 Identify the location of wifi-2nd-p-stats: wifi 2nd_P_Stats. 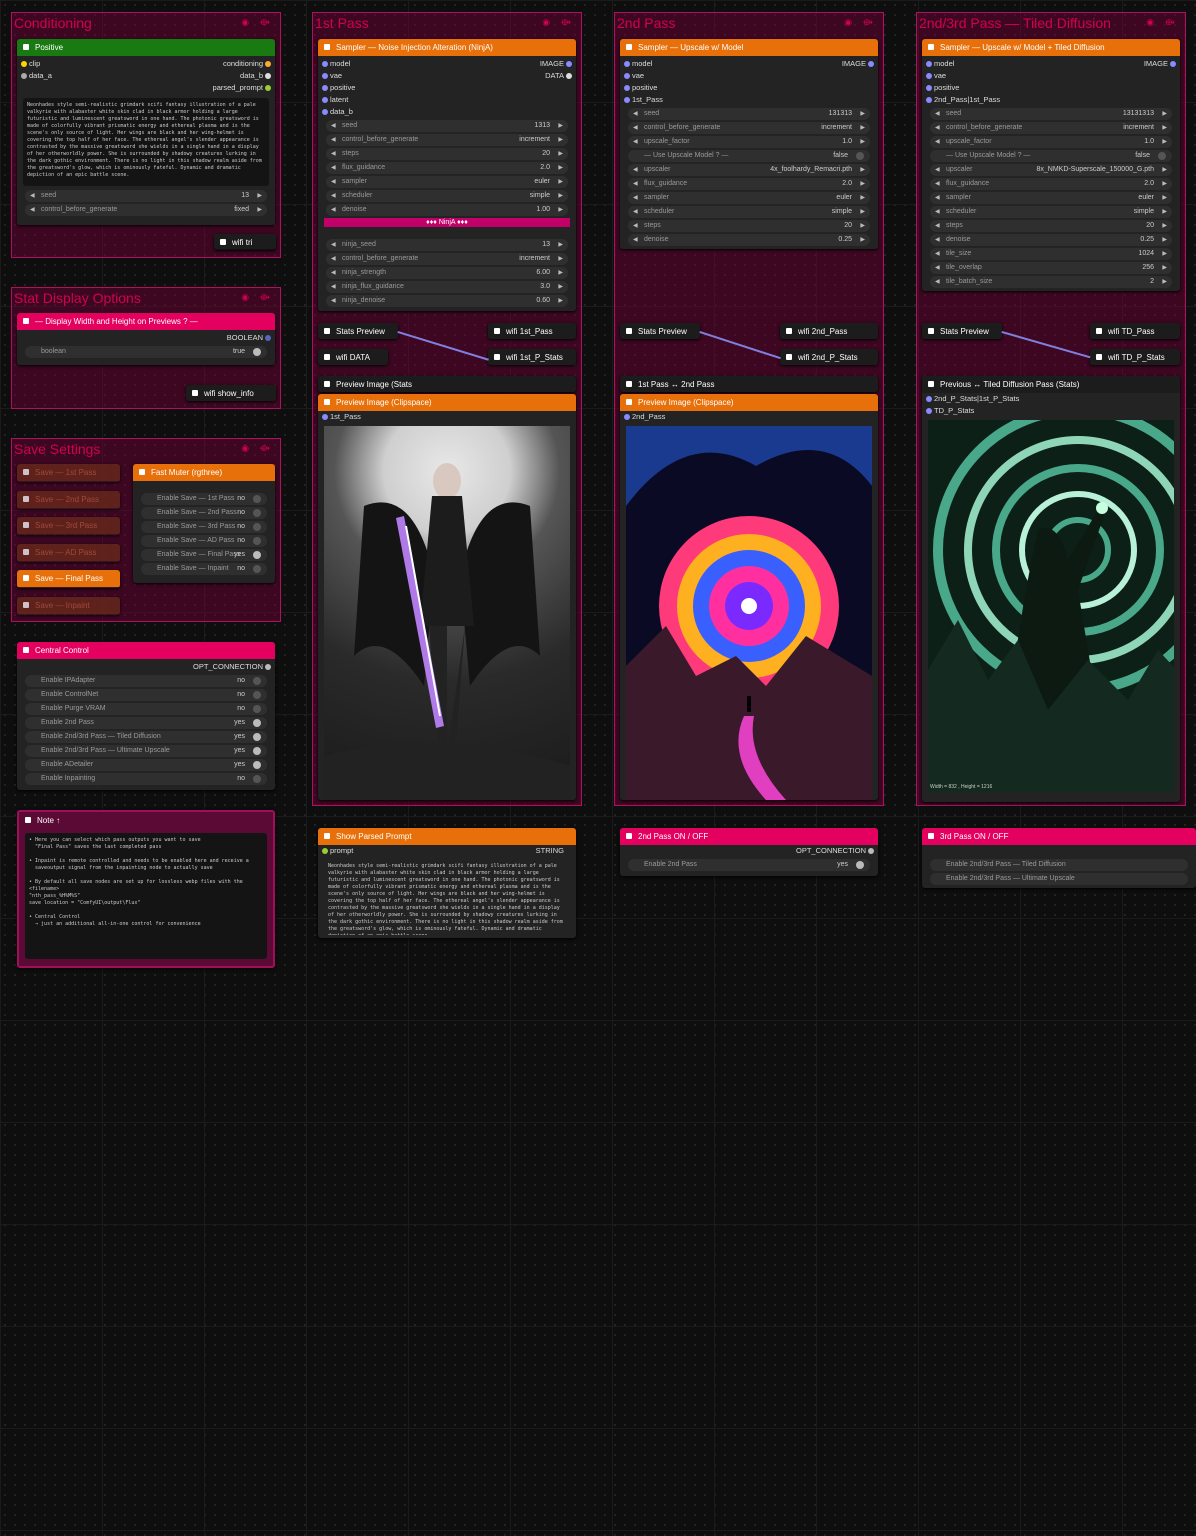
(829, 357).